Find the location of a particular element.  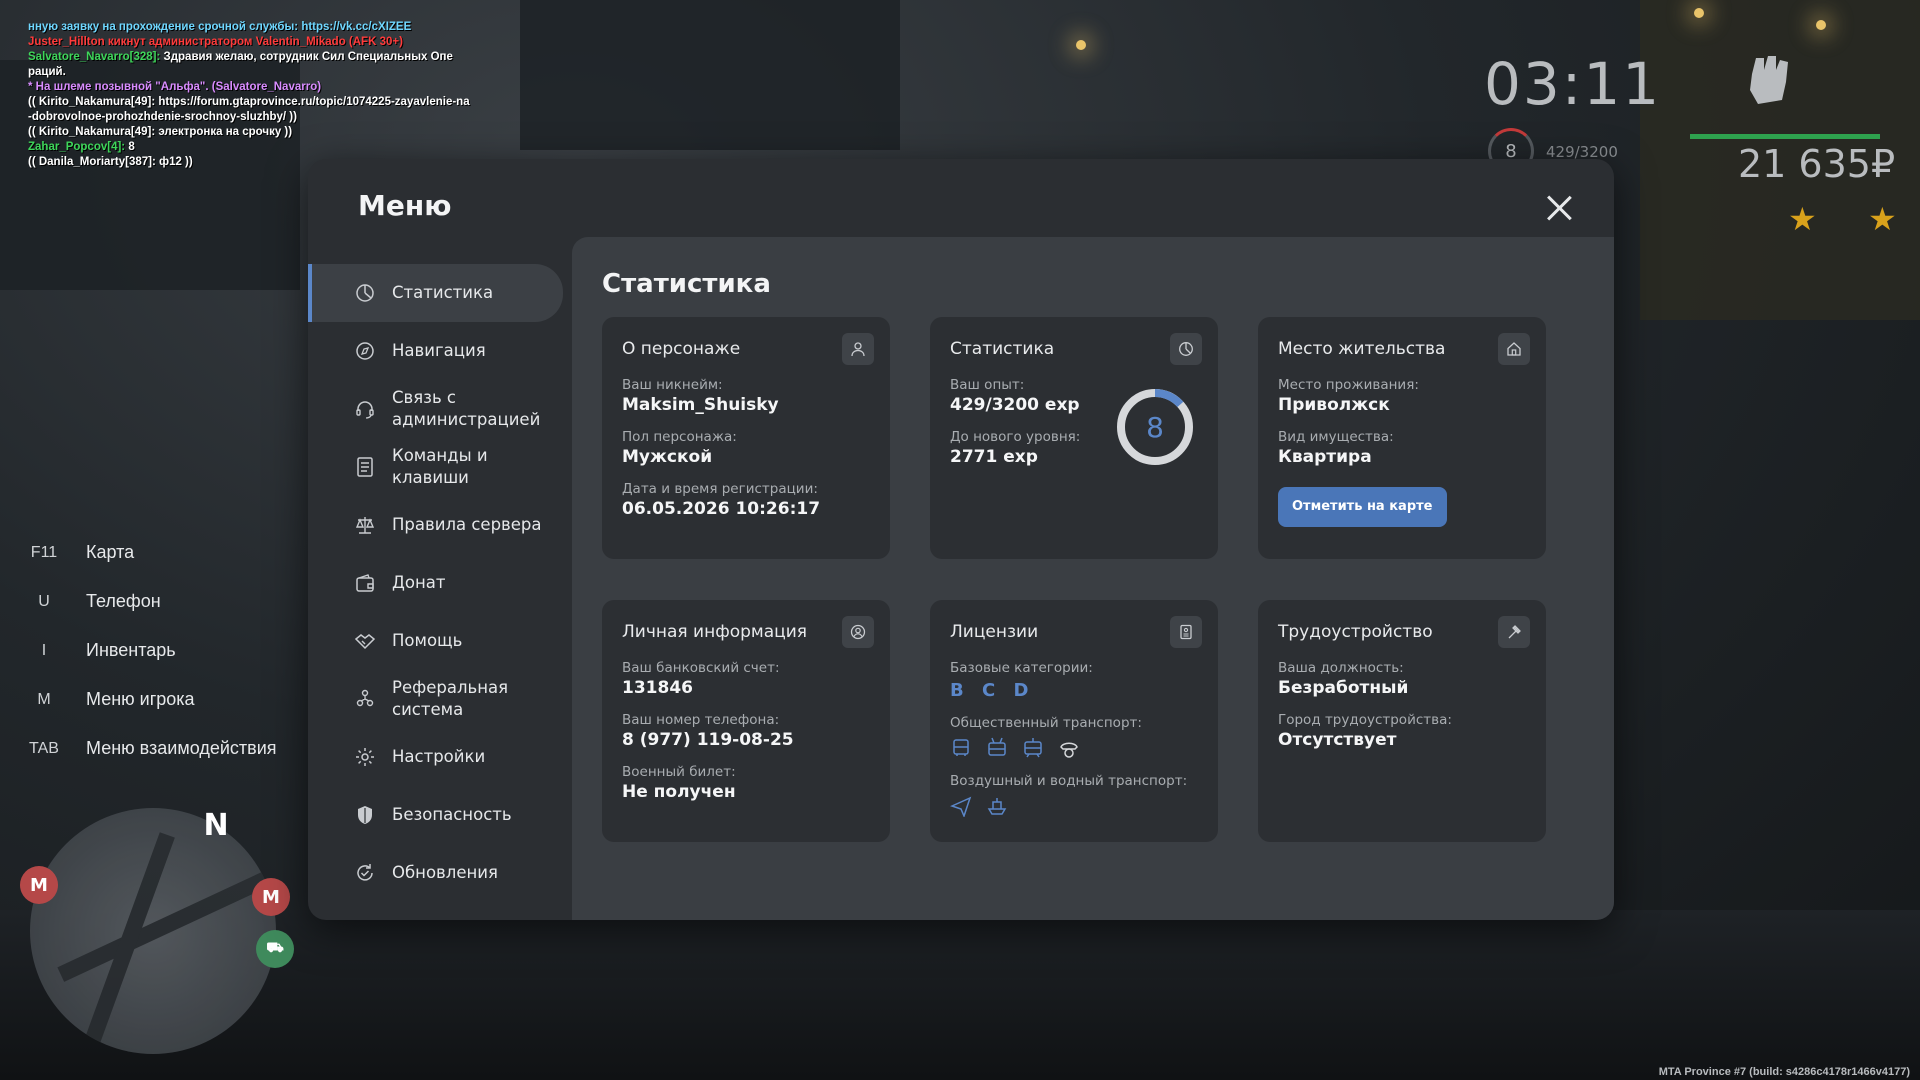

minimap is located at coordinates (153, 931).